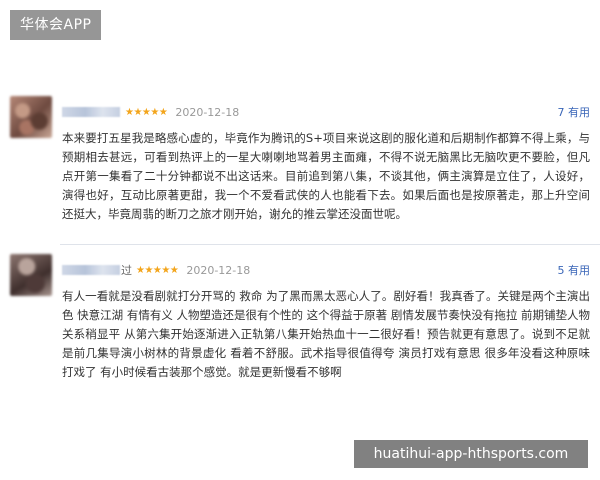 The width and height of the screenshot is (600, 480). I want to click on review-meta: 过 ★★★★★ 2020-12-18, so click(156, 270).